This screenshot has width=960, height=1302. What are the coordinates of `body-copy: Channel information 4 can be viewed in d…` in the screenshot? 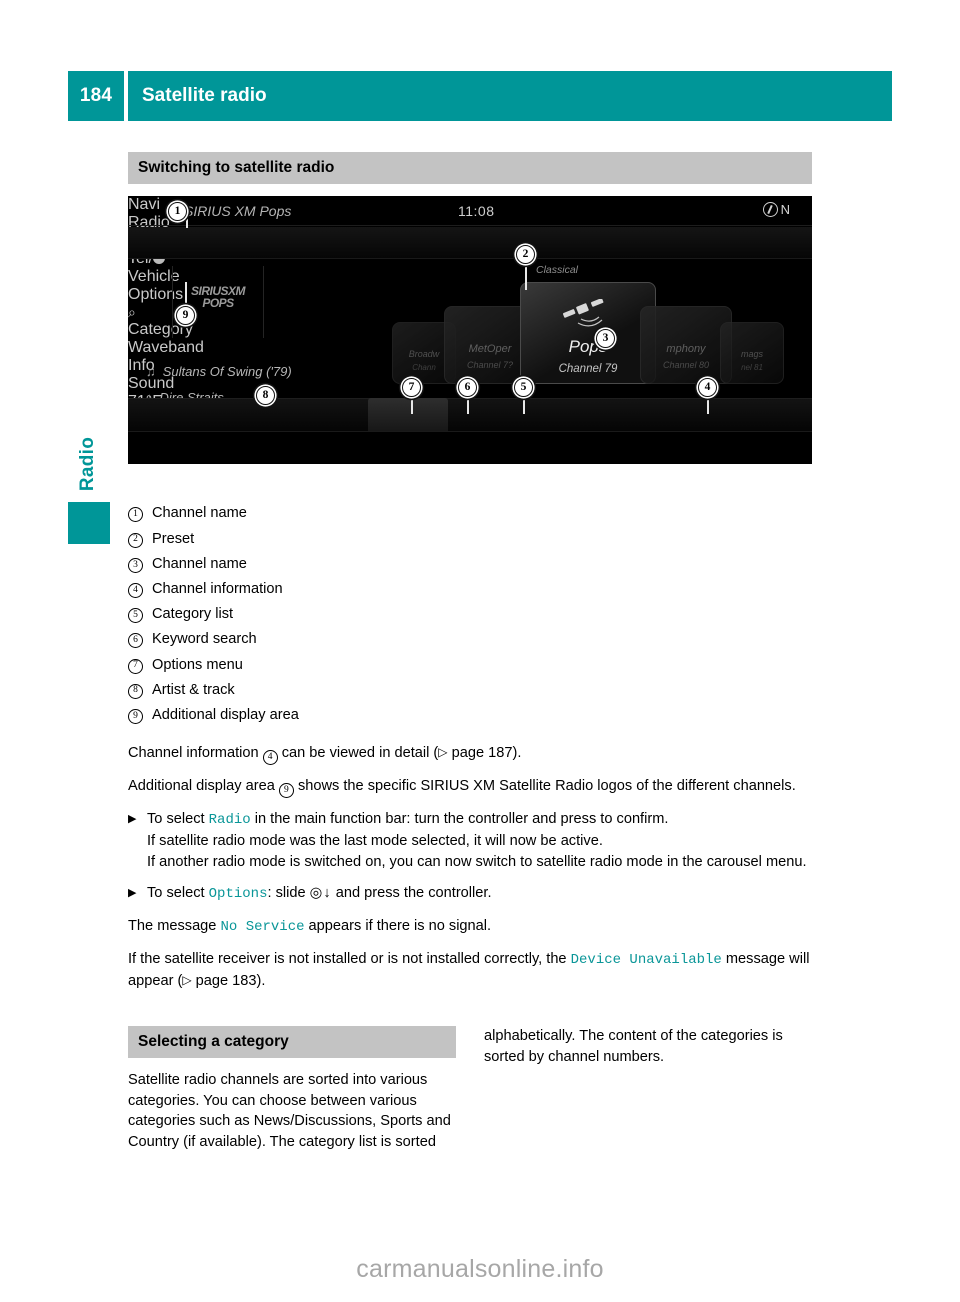 It's located at (470, 867).